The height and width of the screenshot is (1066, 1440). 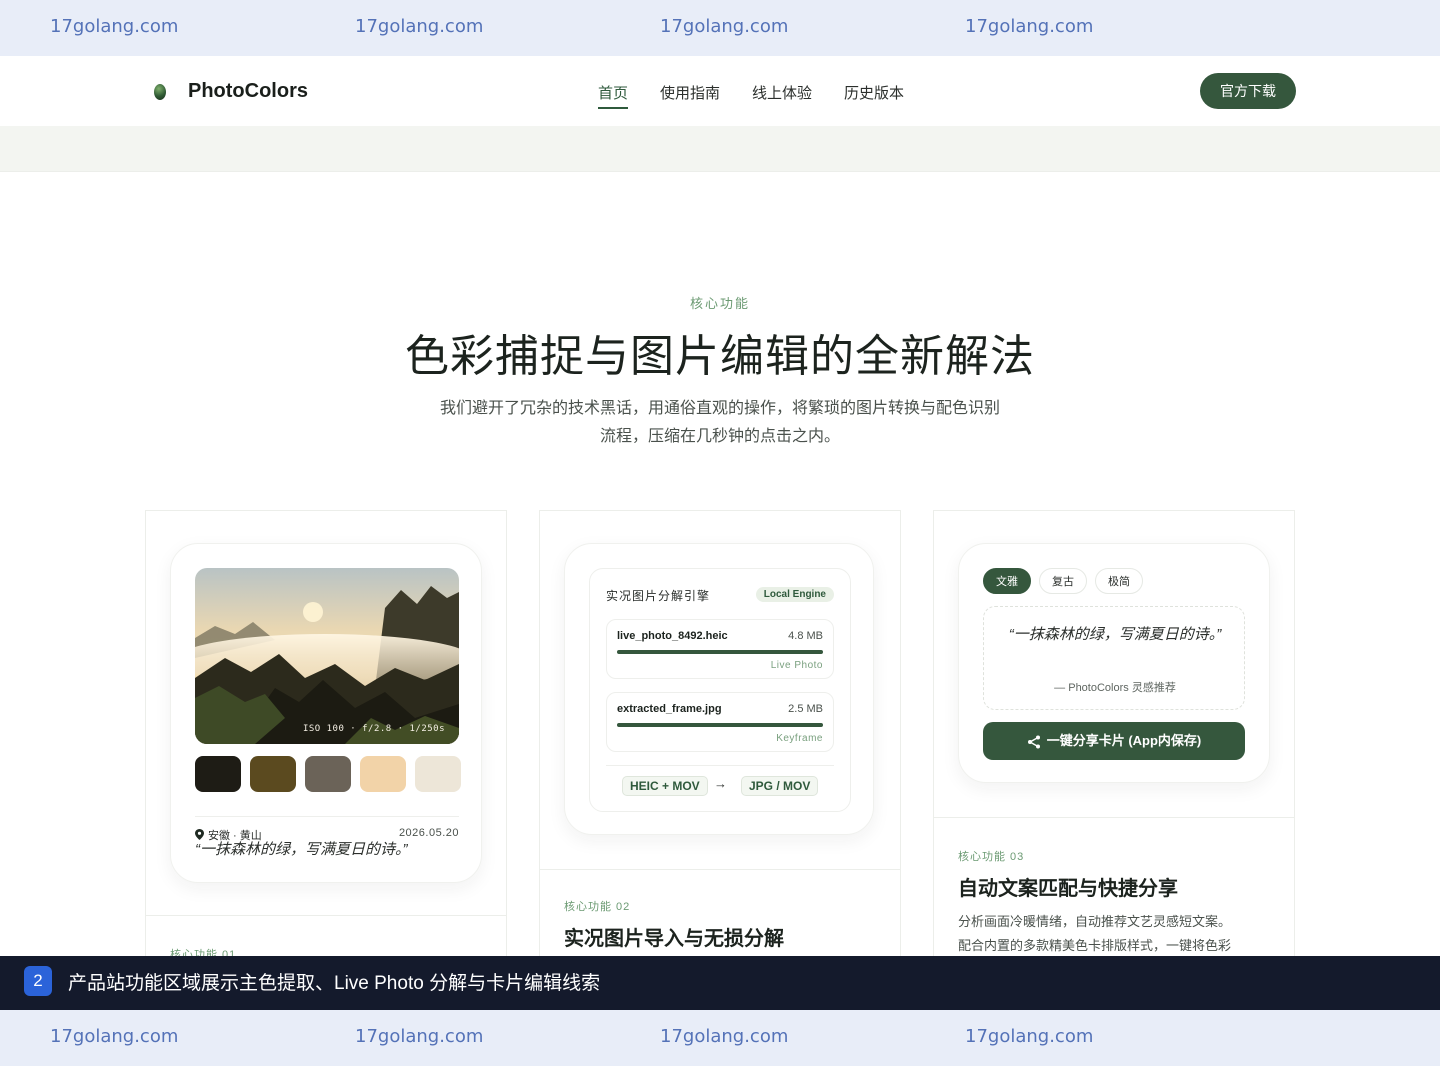 I want to click on color-swatches, so click(x=328, y=774).